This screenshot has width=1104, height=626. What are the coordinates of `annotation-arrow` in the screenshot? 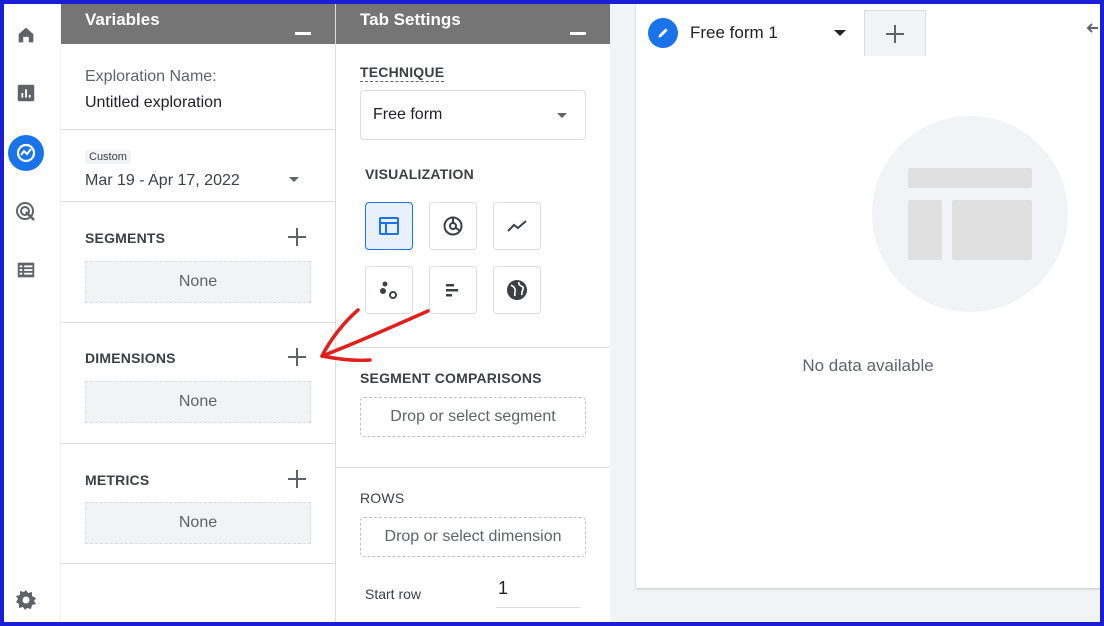 It's located at (375, 335).